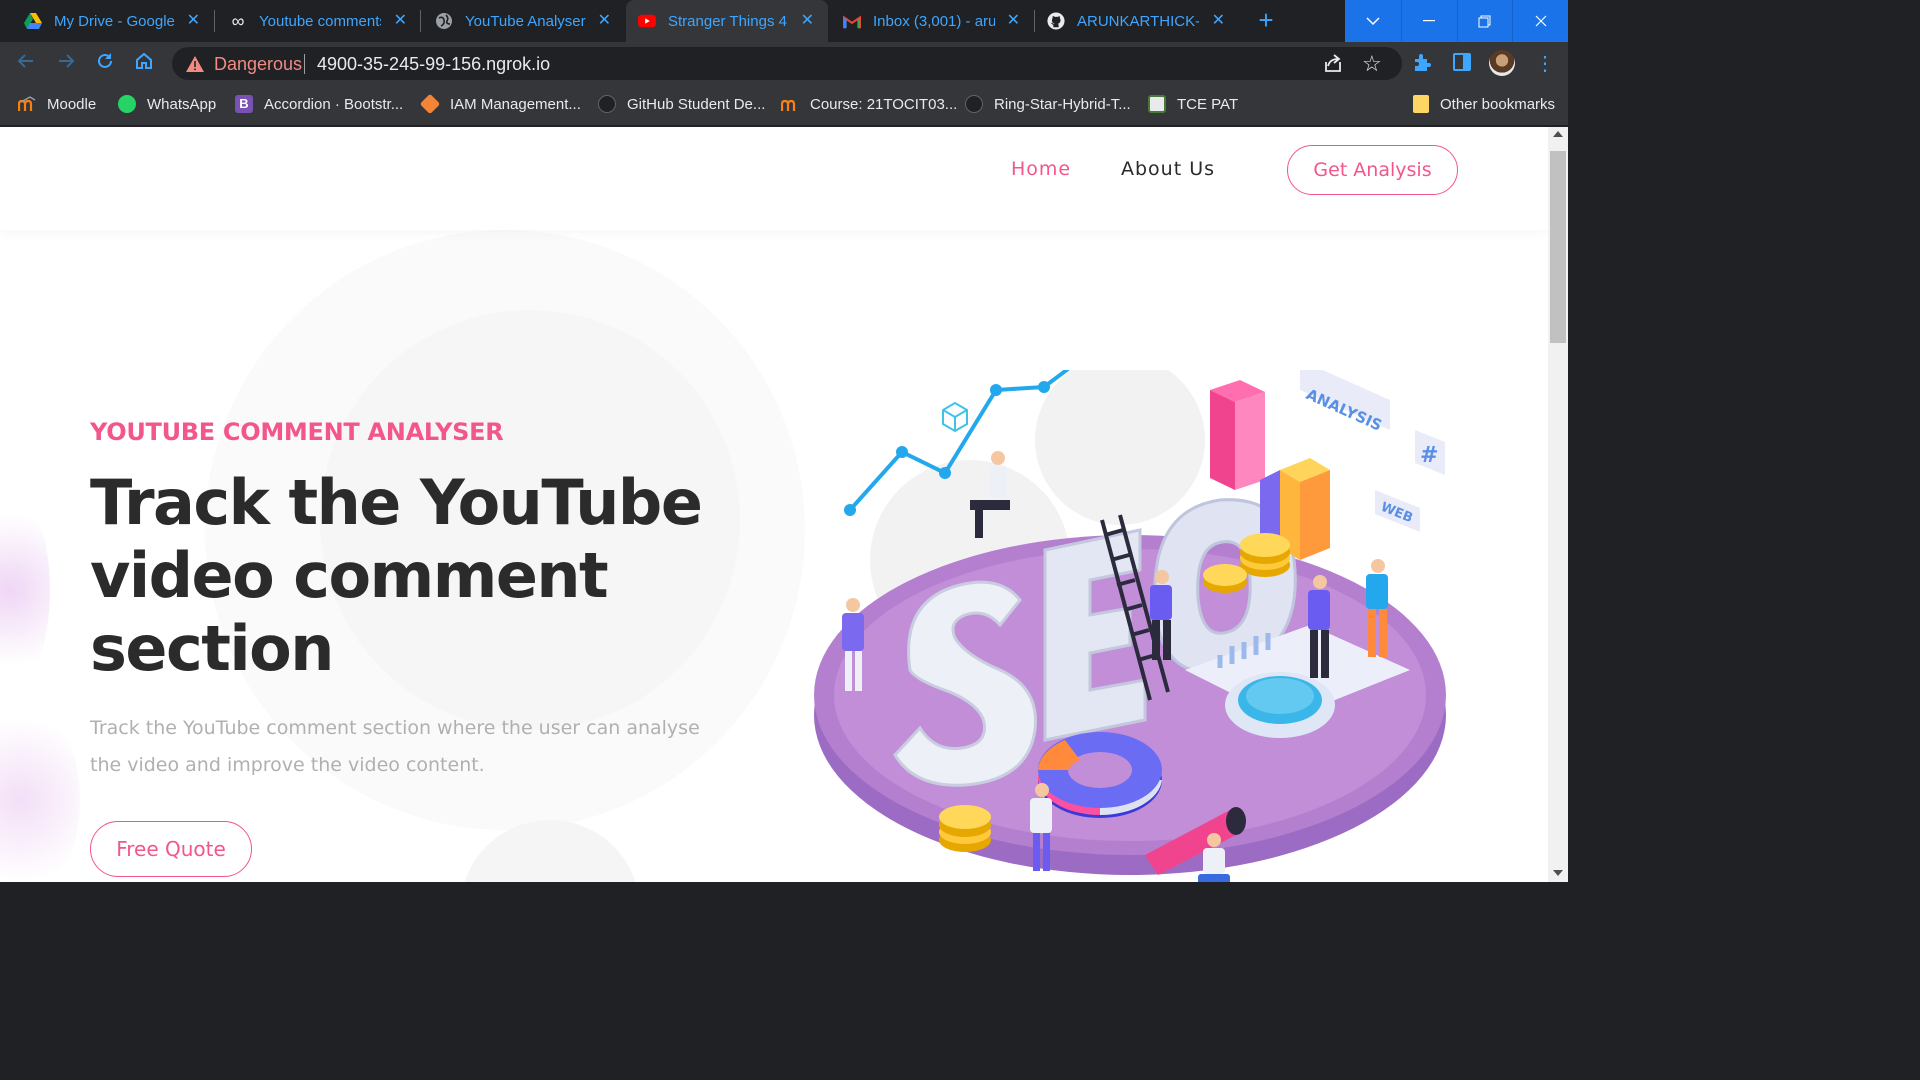  I want to click on home-icon, so click(144, 63).